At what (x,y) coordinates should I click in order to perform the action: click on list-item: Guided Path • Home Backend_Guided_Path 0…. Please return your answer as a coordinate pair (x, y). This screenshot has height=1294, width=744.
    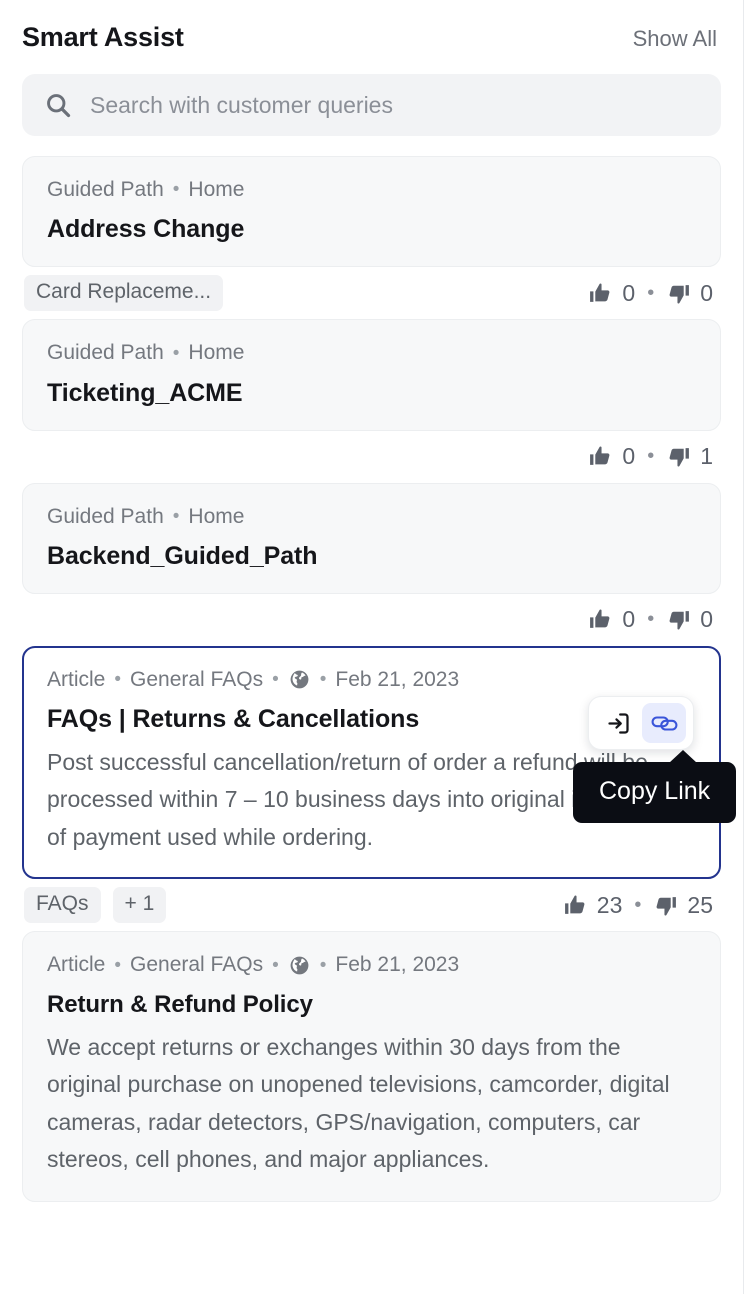
    Looking at the image, I should click on (371, 561).